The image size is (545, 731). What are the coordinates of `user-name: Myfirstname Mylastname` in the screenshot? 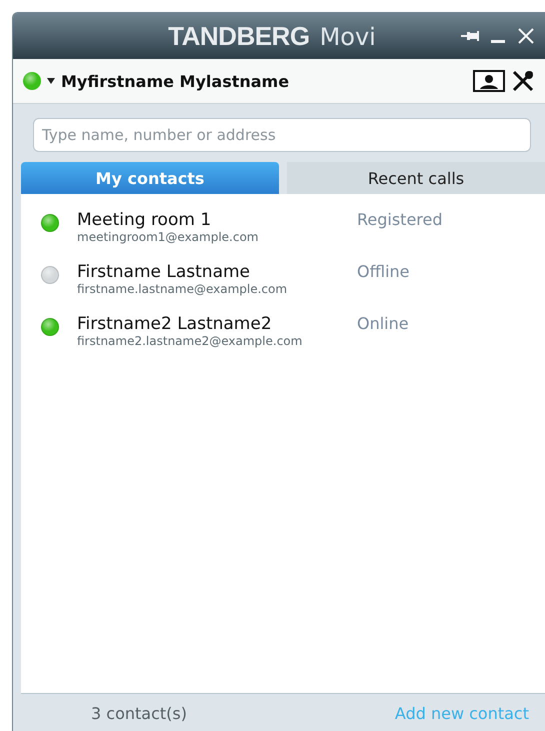 It's located at (175, 81).